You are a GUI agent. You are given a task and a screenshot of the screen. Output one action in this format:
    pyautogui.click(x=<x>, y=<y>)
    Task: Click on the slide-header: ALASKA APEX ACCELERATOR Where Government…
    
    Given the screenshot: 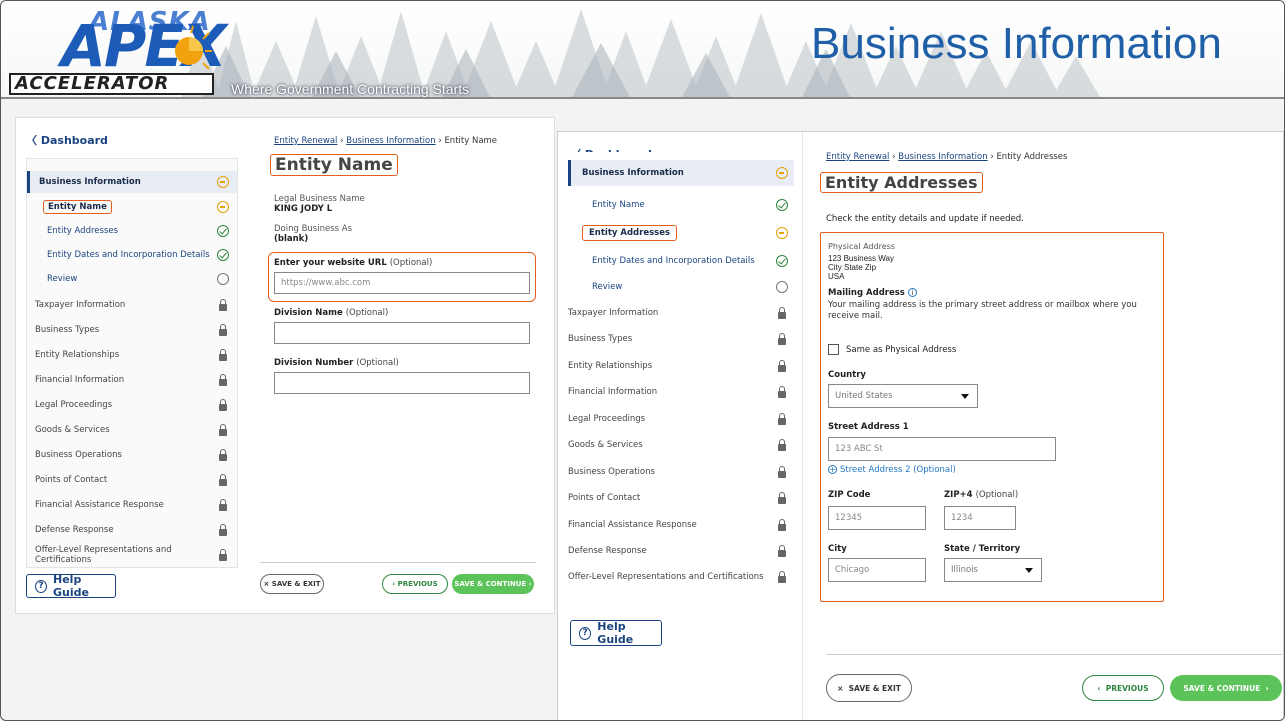 What is the action you would take?
    pyautogui.click(x=642, y=50)
    